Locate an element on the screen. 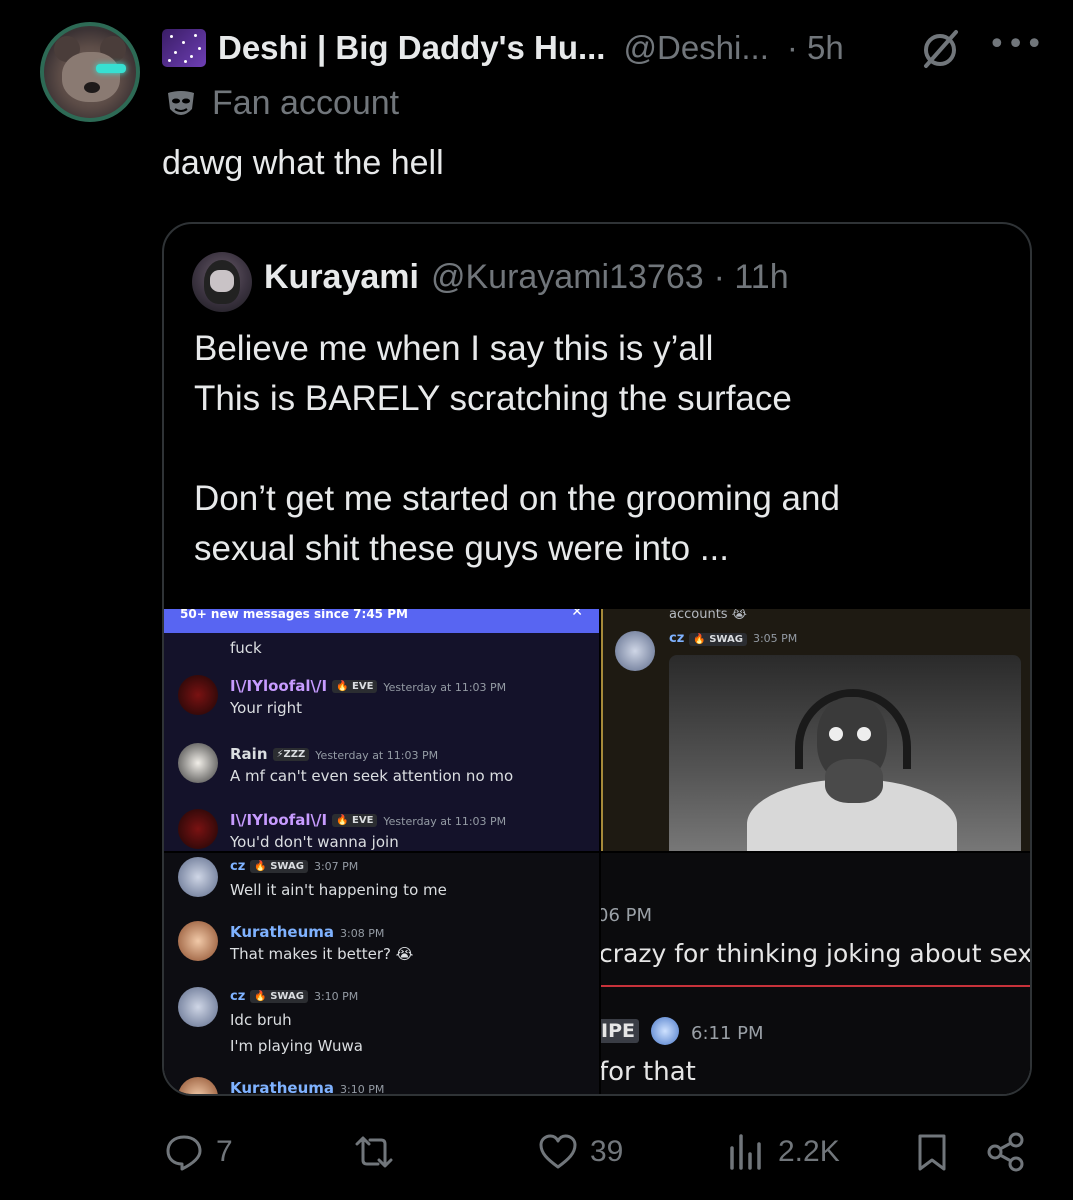 Image resolution: width=1073 pixels, height=1200 pixels. bookmark-button is located at coordinates (938, 1152).